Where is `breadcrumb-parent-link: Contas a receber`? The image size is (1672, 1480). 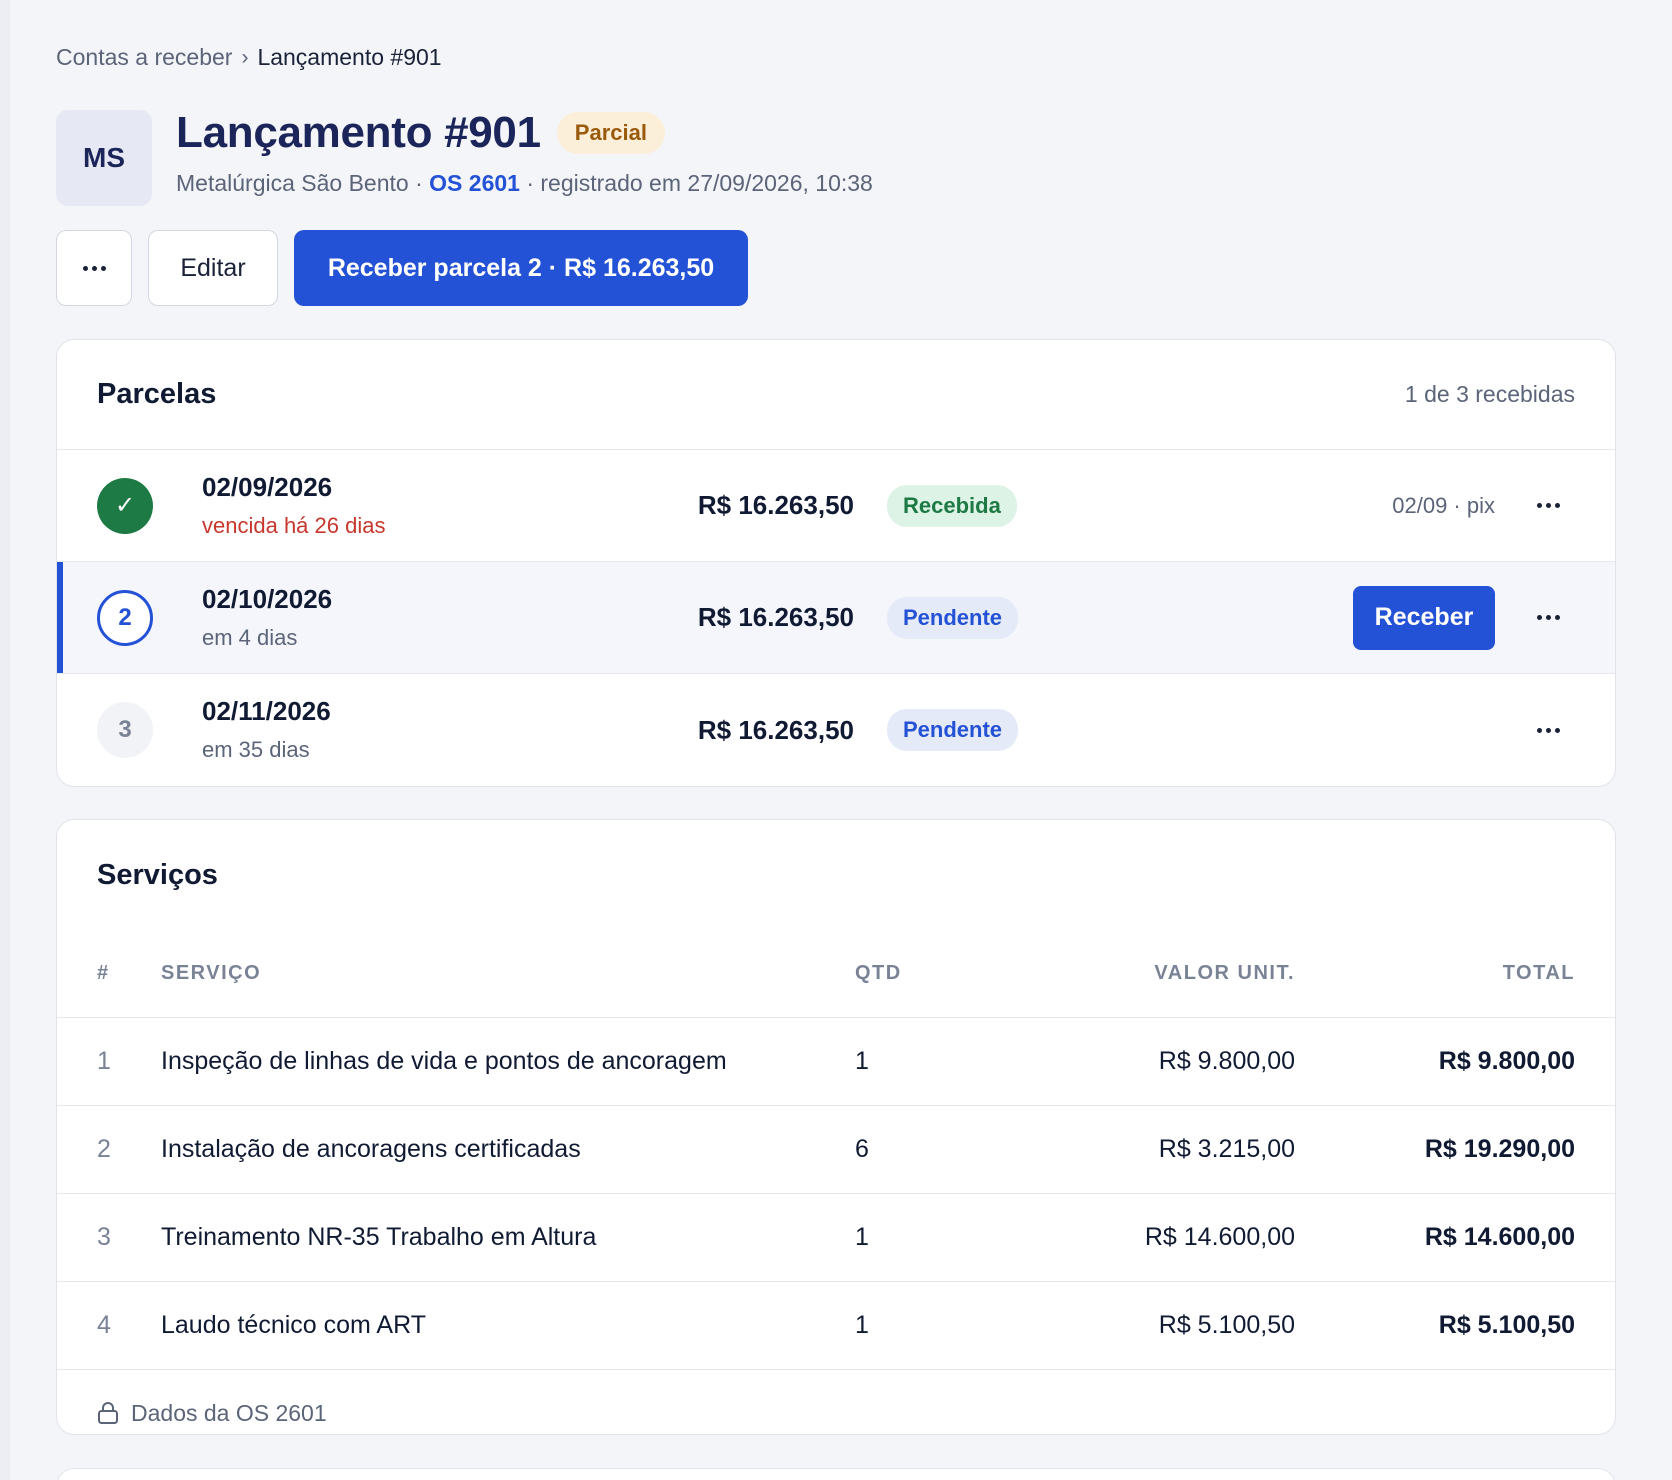
breadcrumb-parent-link: Contas a receber is located at coordinates (144, 57).